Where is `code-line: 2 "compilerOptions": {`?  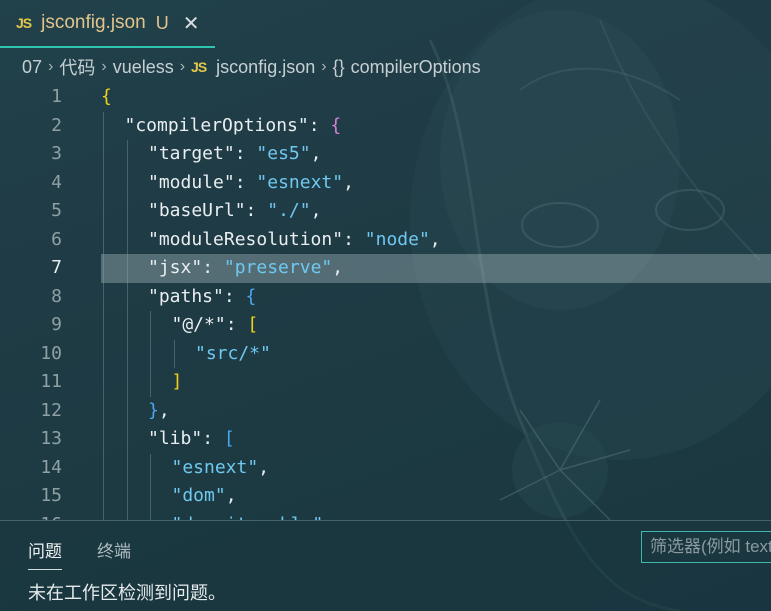
code-line: 2 "compilerOptions": { is located at coordinates (385, 126).